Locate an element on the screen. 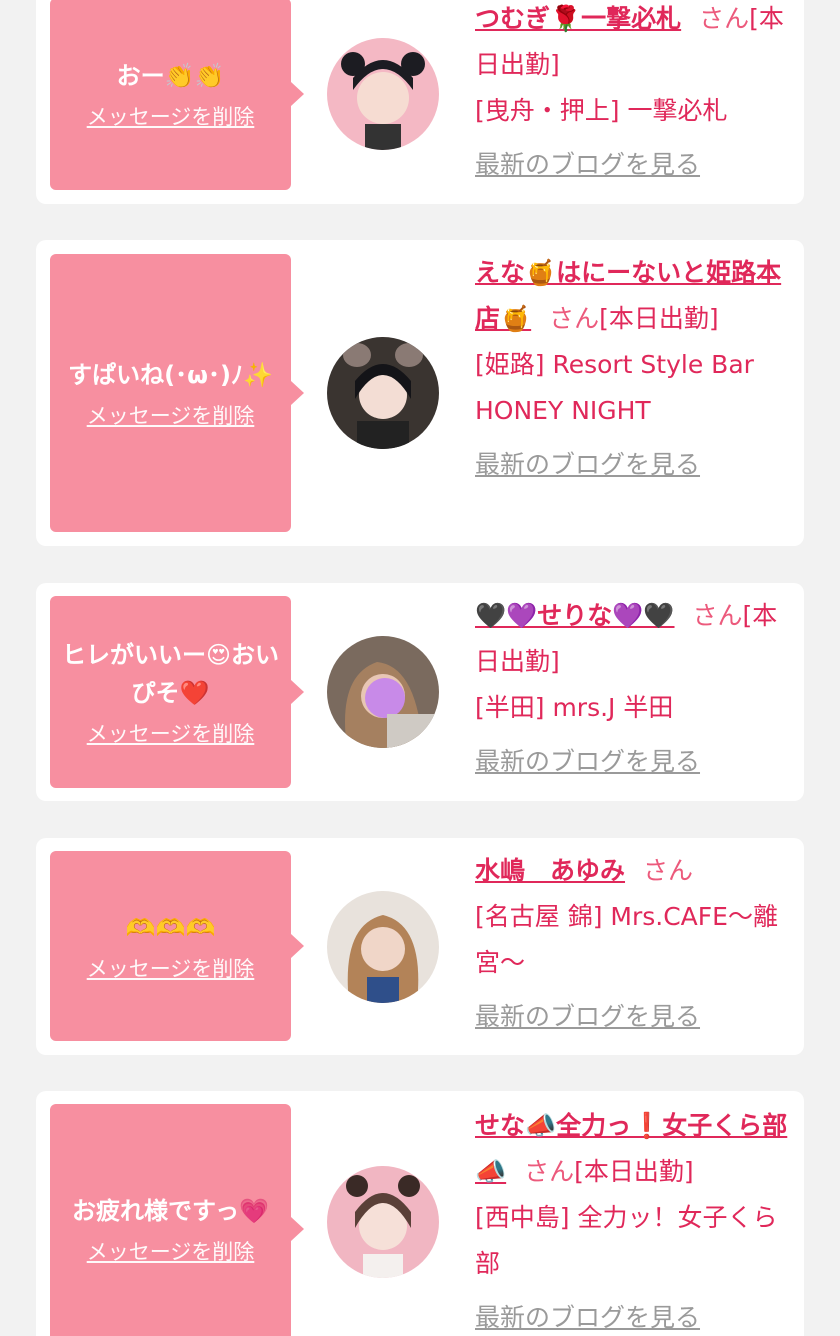 The image size is (840, 1336). message-bubble: お疲れ様ですっ💗 メッセージを削除 is located at coordinates (177, 1220).